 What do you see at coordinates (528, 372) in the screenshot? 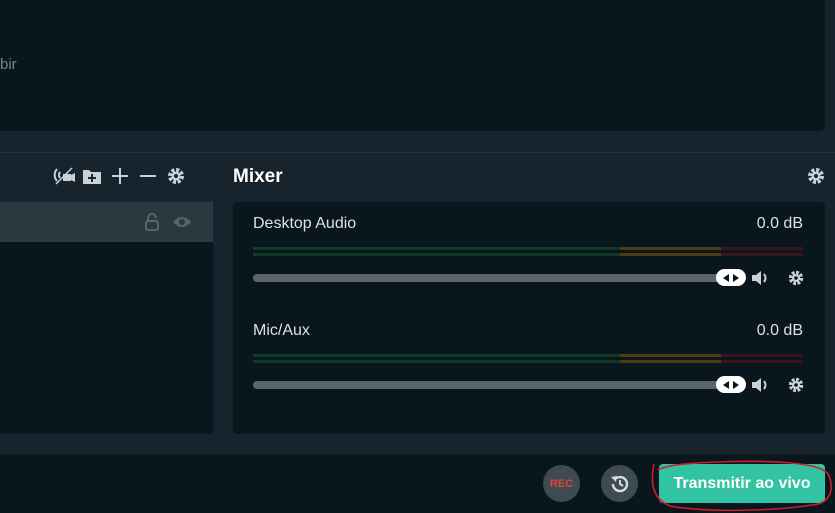
I see `mixer-channel-mic-aux: Mic/Aux 0.0 dB` at bounding box center [528, 372].